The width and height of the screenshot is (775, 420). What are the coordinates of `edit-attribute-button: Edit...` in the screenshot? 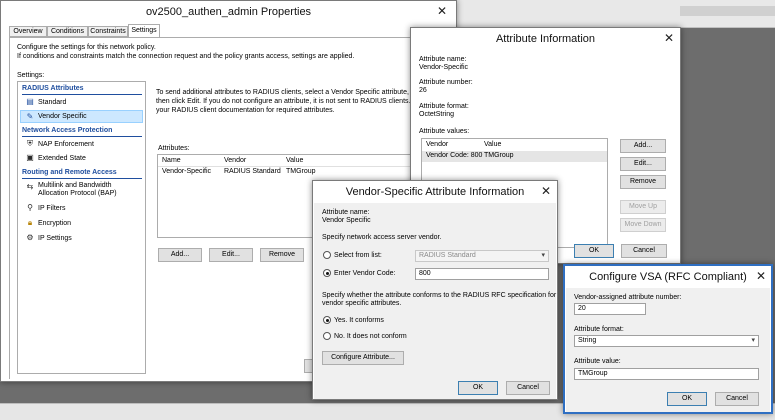 It's located at (231, 255).